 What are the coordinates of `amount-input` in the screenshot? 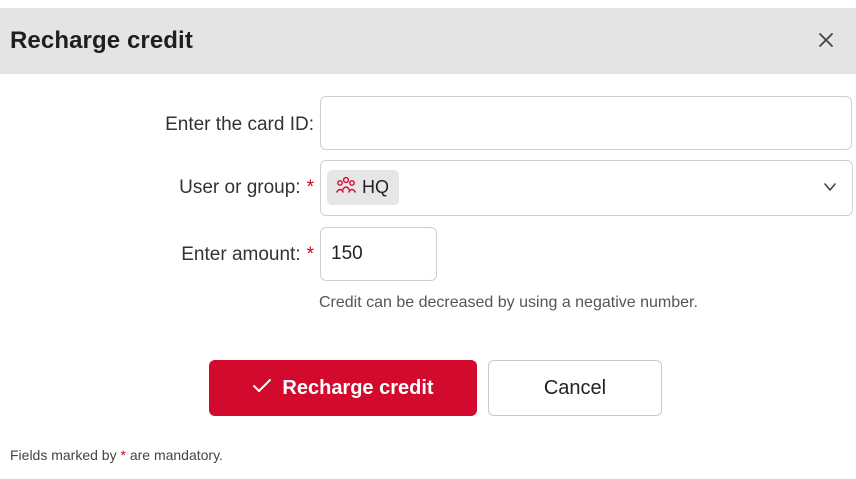 It's located at (378, 254).